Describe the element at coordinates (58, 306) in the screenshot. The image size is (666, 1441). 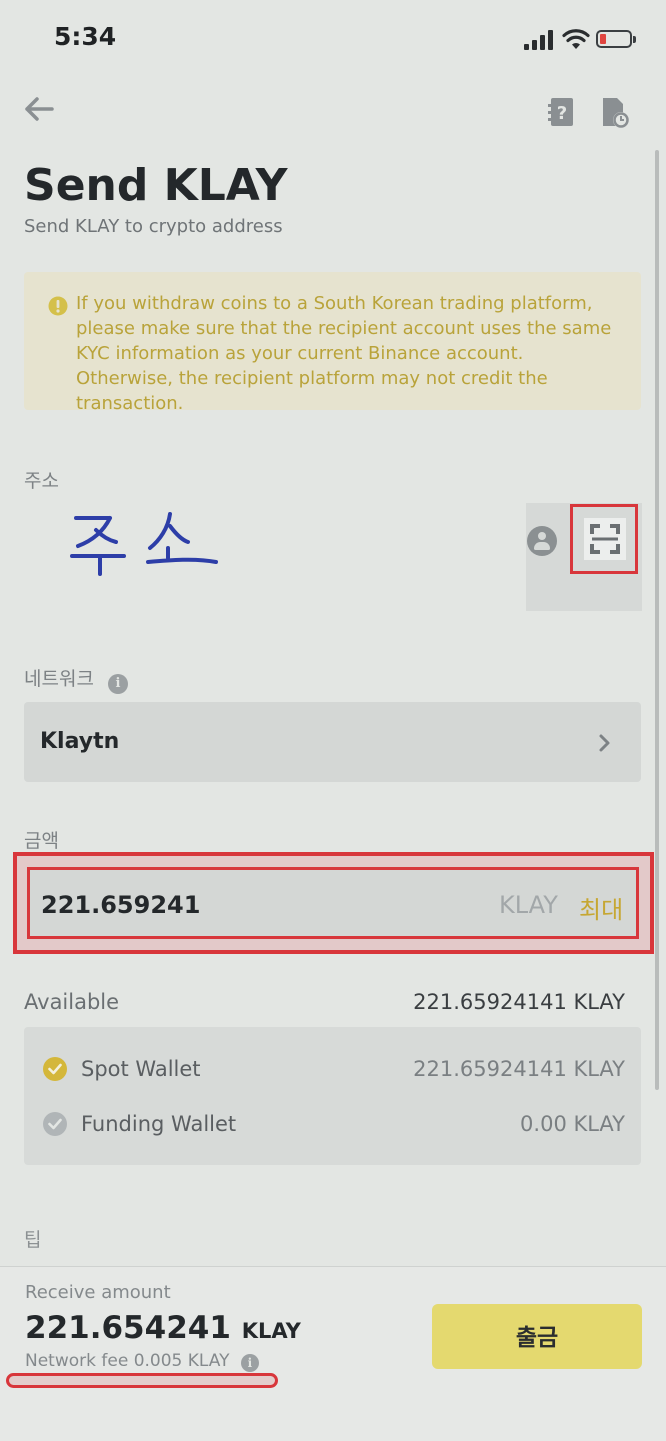
I see `warning-icon` at that location.